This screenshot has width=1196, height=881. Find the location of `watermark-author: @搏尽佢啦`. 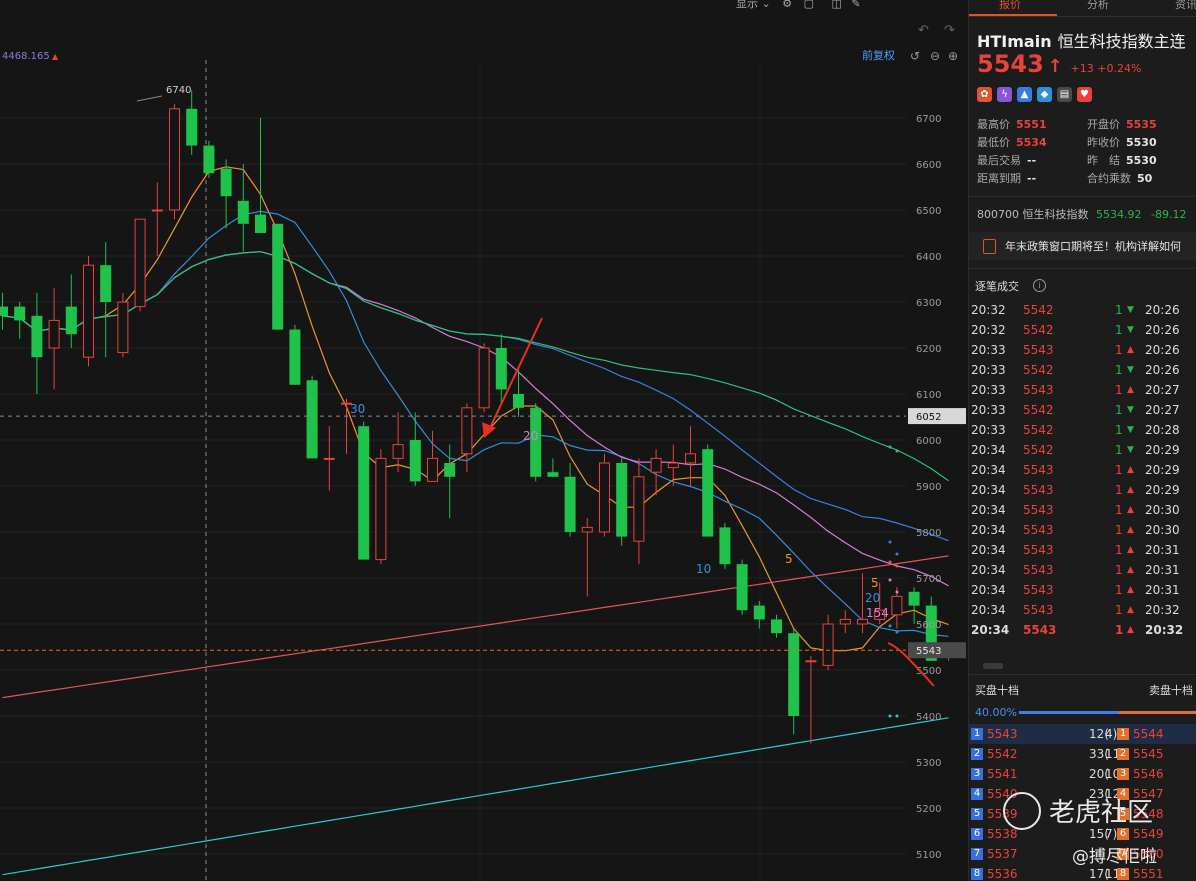

watermark-author: @搏尽佢啦 is located at coordinates (1114, 857).